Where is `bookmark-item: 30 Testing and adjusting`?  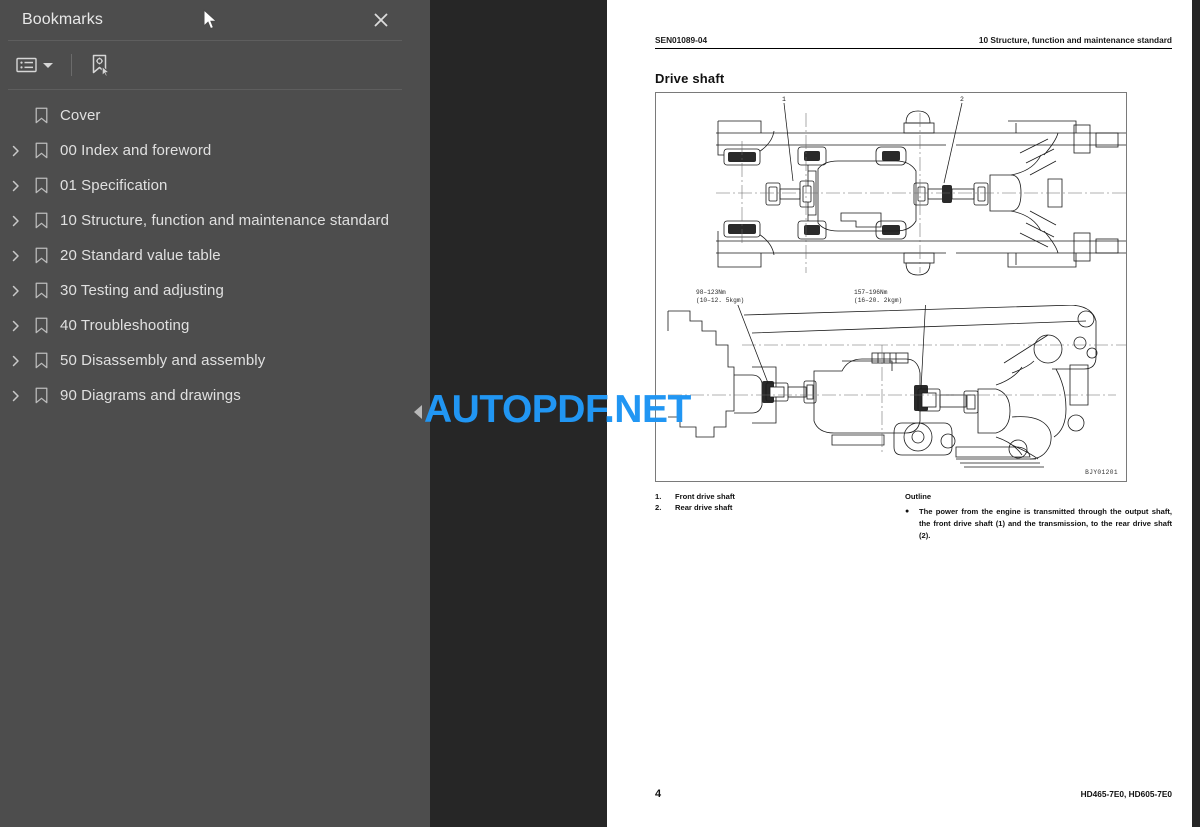
bookmark-item: 30 Testing and adjusting is located at coordinates (205, 290).